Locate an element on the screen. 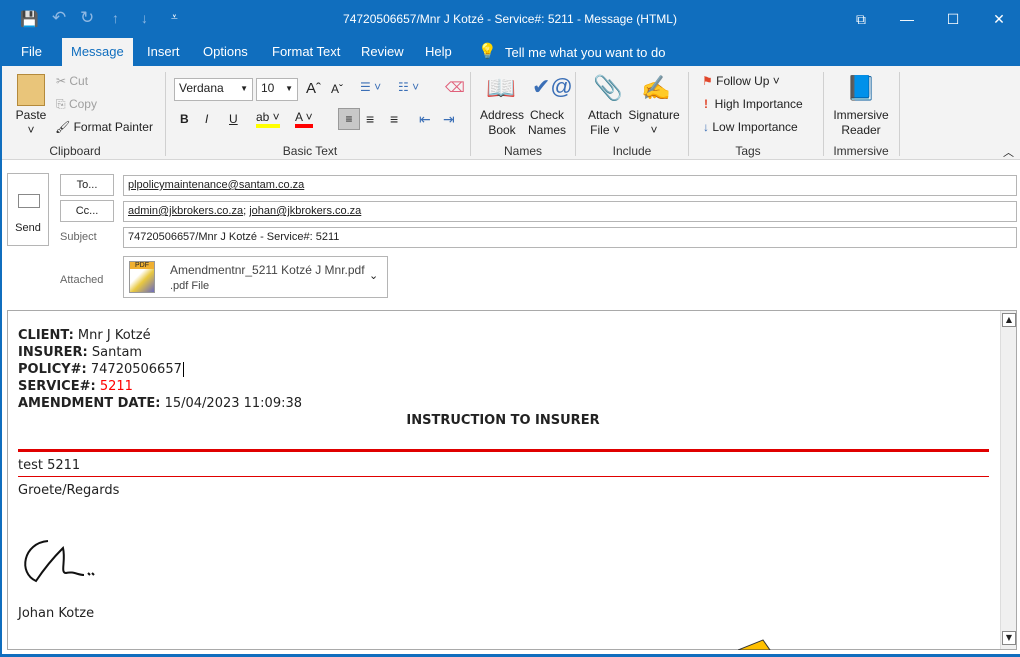 The width and height of the screenshot is (1020, 657). immersive-reader-button: Immersive Reader is located at coordinates (861, 123).